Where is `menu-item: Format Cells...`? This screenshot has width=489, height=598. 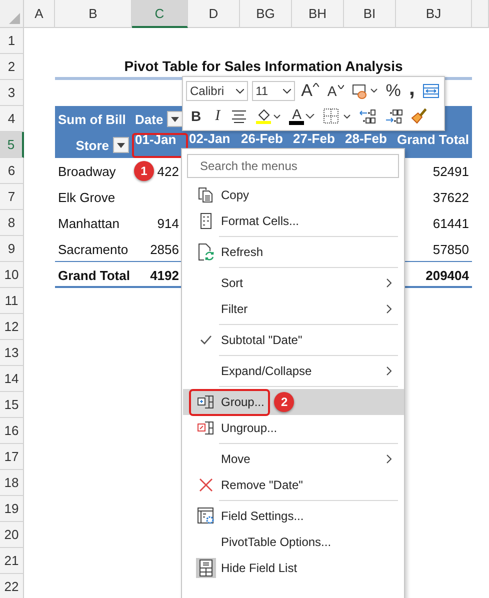 menu-item: Format Cells... is located at coordinates (293, 221).